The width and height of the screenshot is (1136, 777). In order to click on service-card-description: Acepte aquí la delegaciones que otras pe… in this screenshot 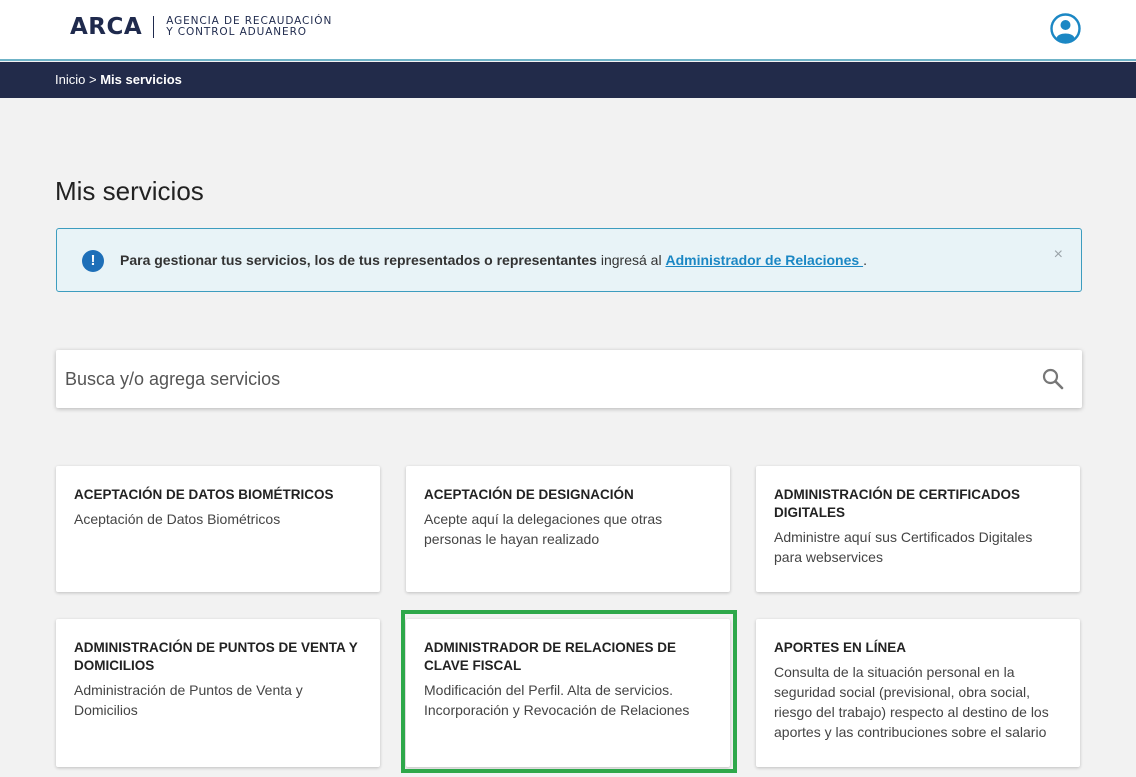, I will do `click(543, 529)`.